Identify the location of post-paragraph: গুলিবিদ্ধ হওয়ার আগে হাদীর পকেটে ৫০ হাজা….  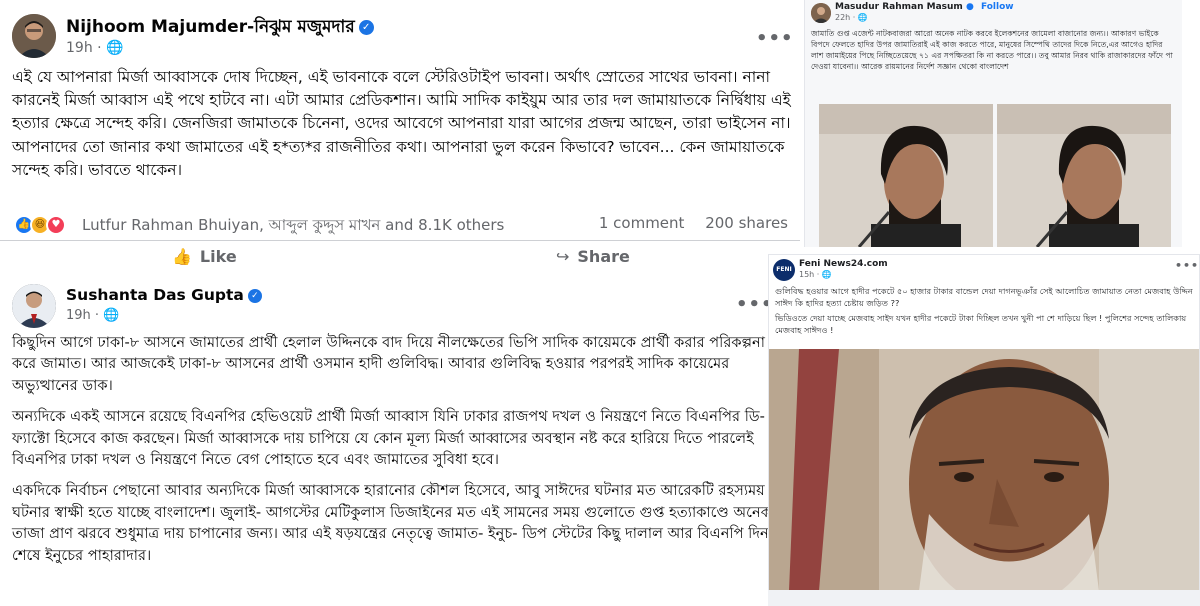
(984, 297).